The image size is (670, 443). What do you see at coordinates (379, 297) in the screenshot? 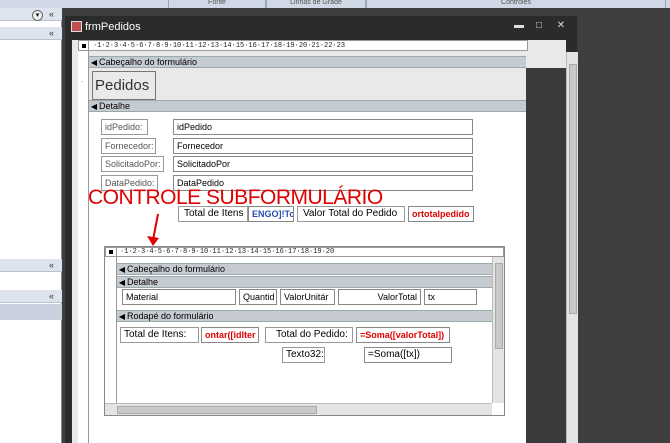
I see `subform-field-valortotal: ValorTotal` at bounding box center [379, 297].